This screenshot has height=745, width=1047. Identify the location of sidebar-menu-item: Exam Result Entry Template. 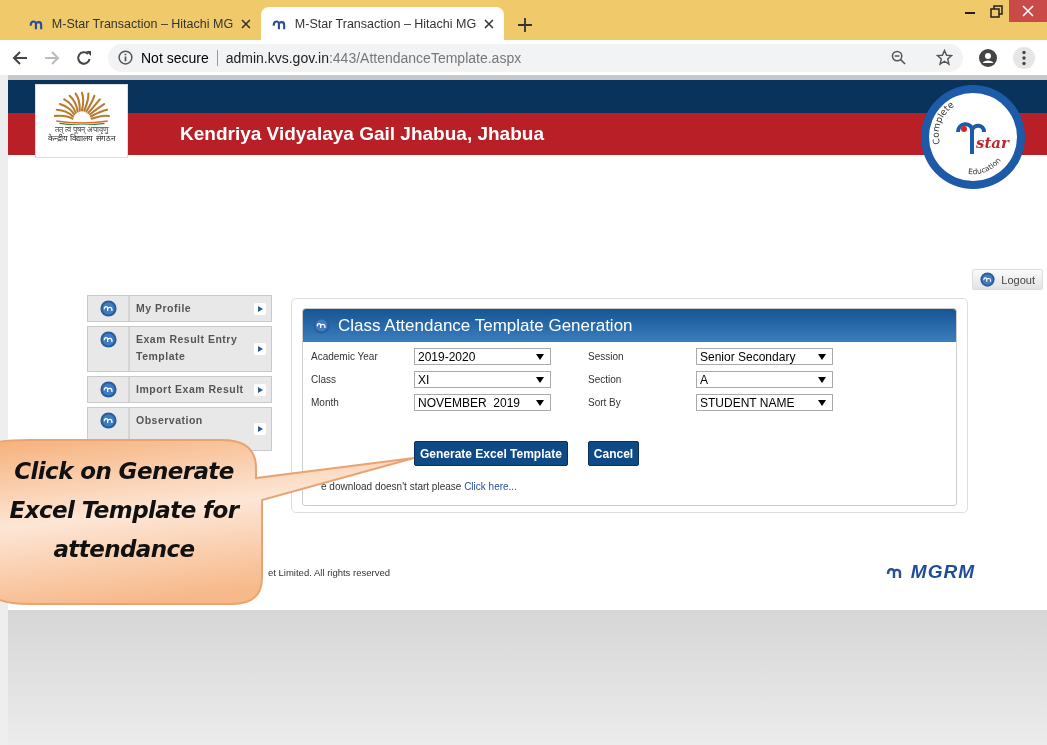
(179, 349).